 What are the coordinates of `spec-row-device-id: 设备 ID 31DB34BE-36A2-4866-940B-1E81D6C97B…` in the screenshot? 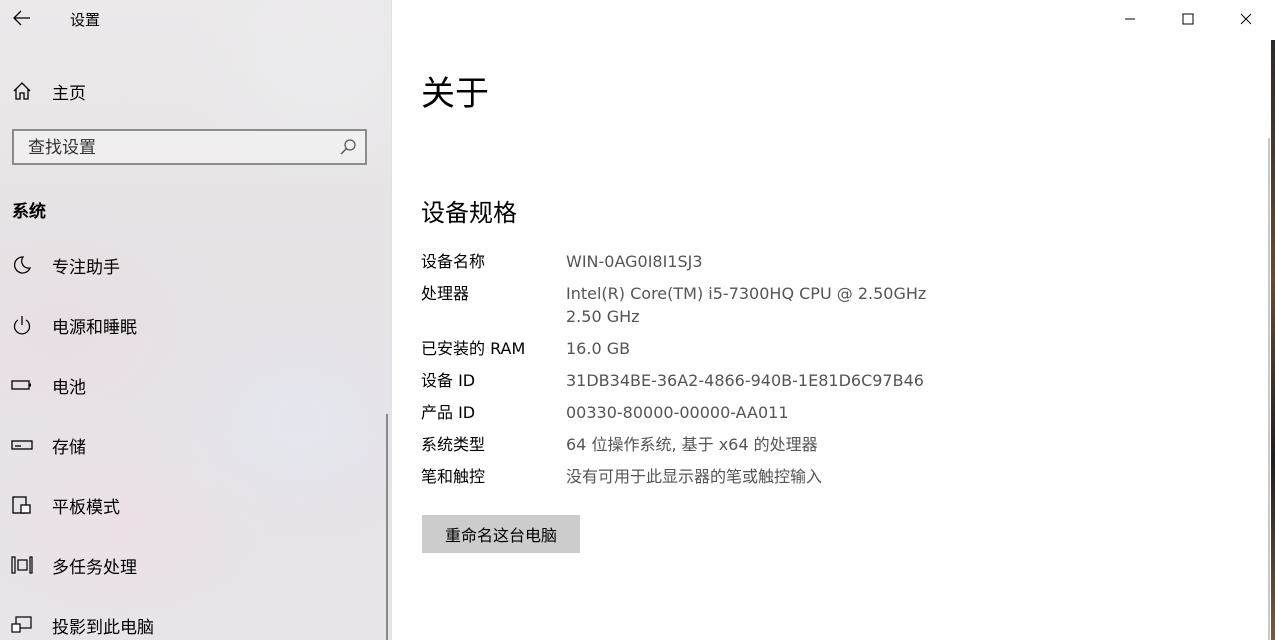 It's located at (701, 380).